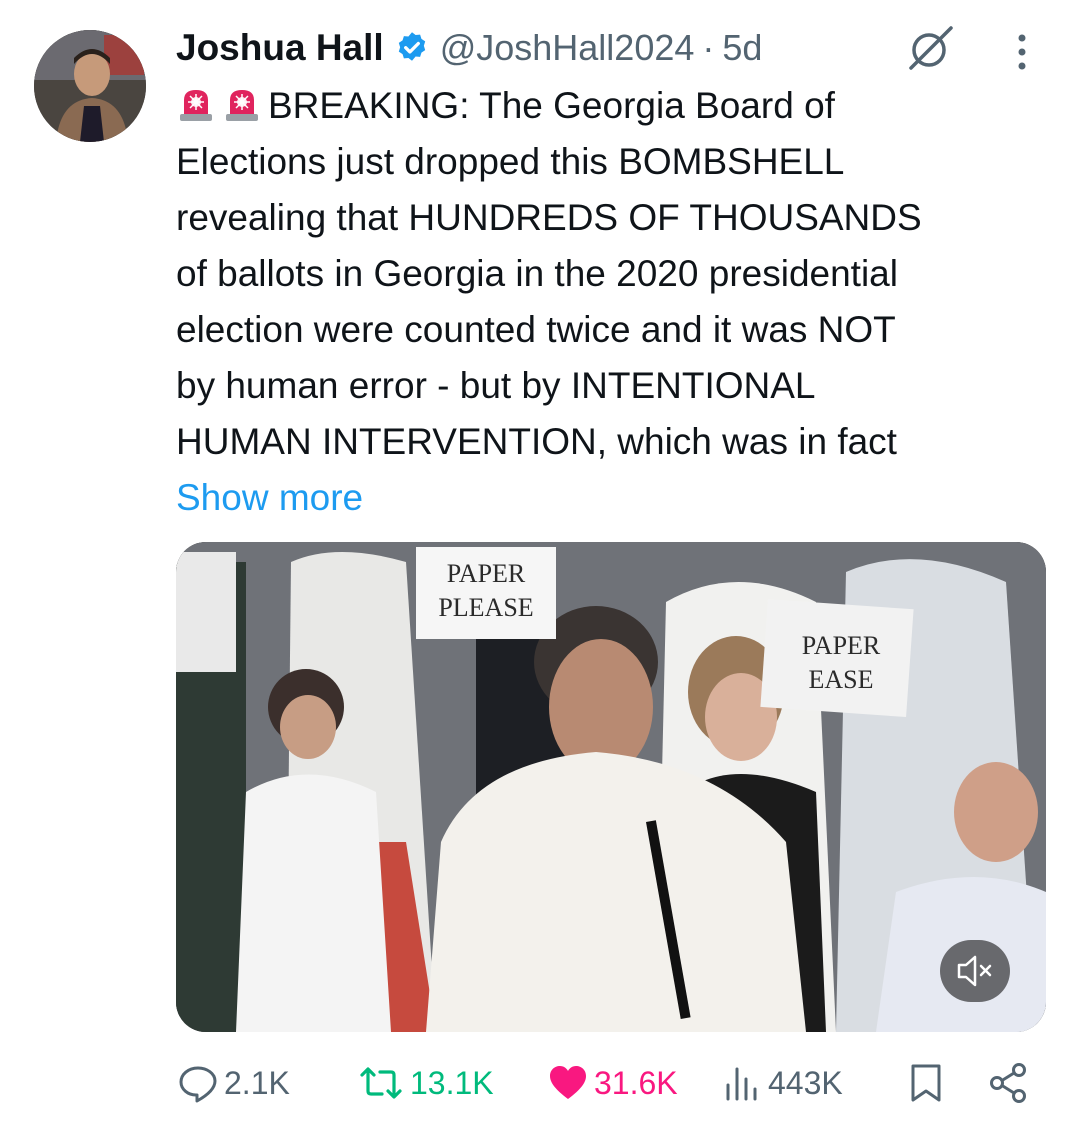 This screenshot has width=1080, height=1129. I want to click on views-count: 443K, so click(805, 1082).